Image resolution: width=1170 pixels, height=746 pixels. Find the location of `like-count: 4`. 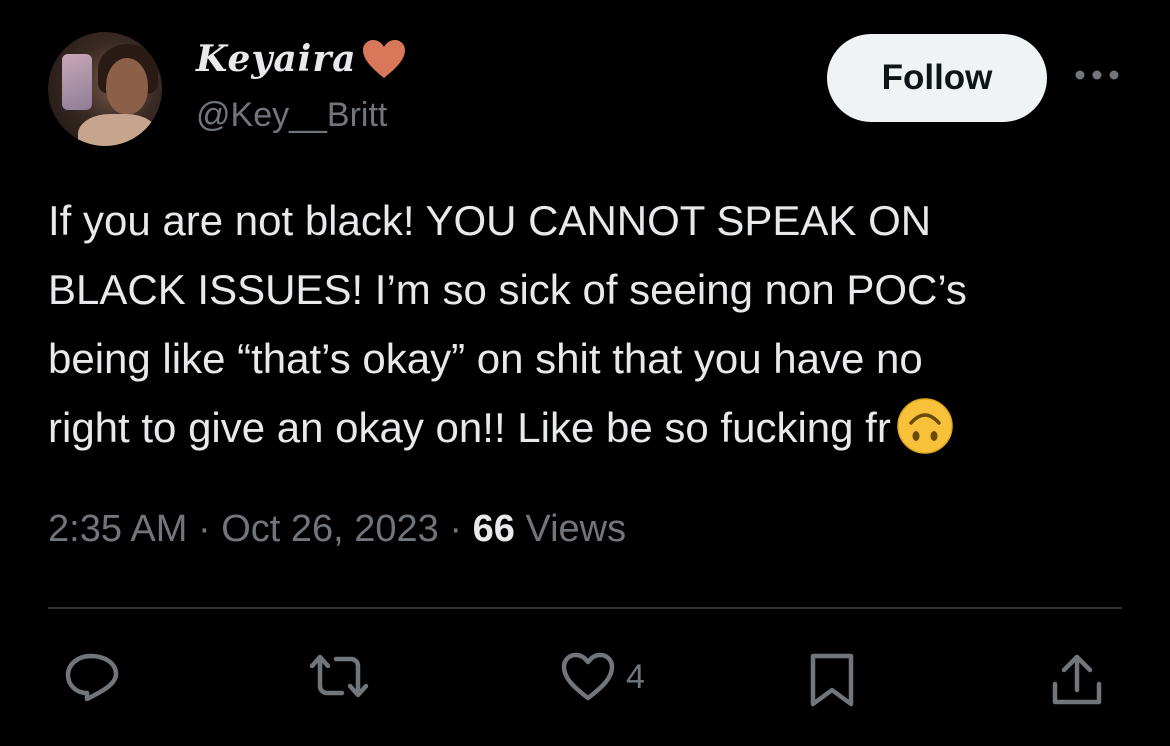

like-count: 4 is located at coordinates (635, 676).